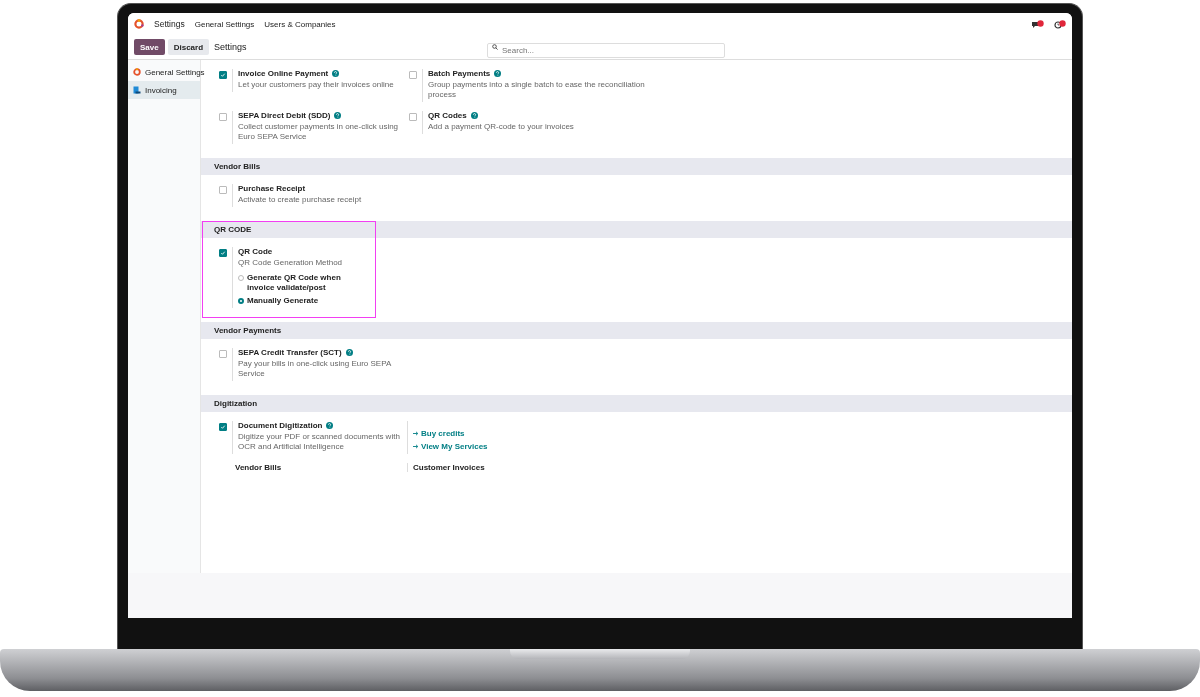  I want to click on setting-title: QR Code, so click(255, 251).